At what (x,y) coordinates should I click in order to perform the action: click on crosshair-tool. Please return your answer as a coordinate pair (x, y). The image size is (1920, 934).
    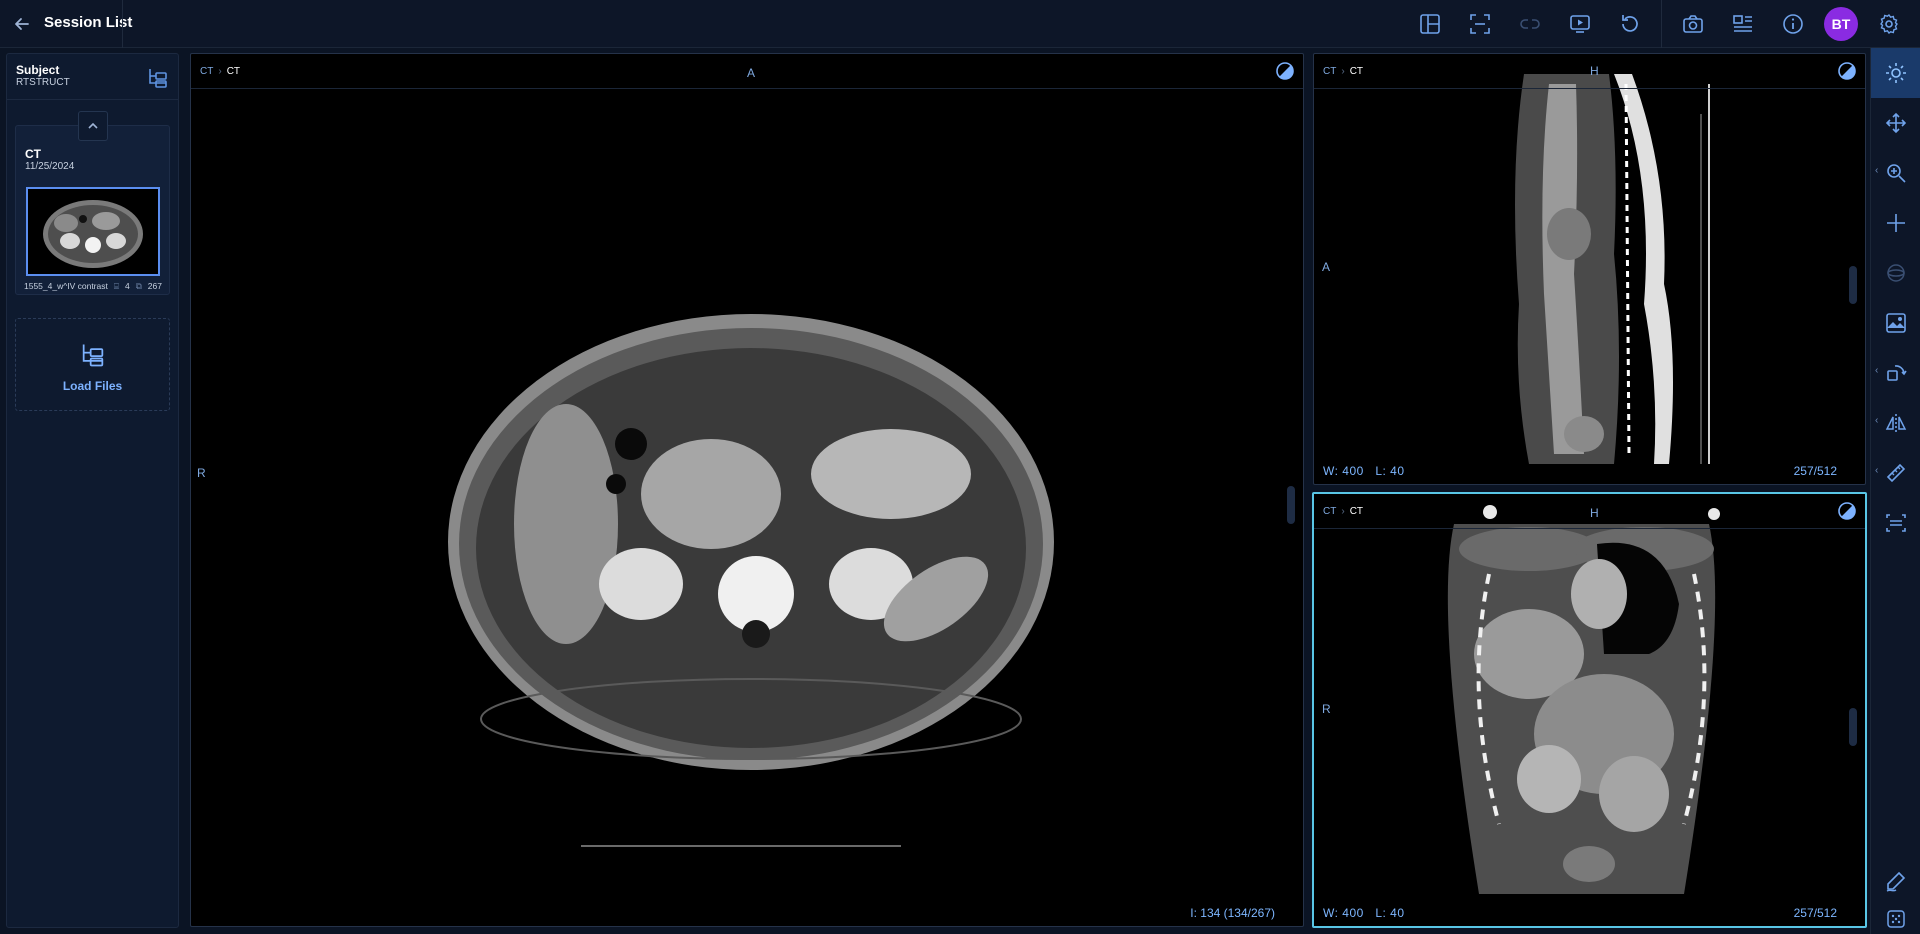
    Looking at the image, I should click on (1895, 223).